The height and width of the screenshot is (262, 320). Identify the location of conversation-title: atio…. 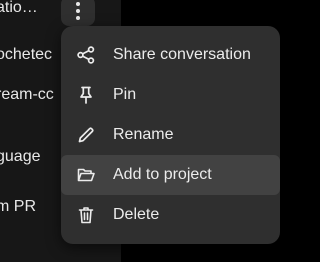
(19, 8).